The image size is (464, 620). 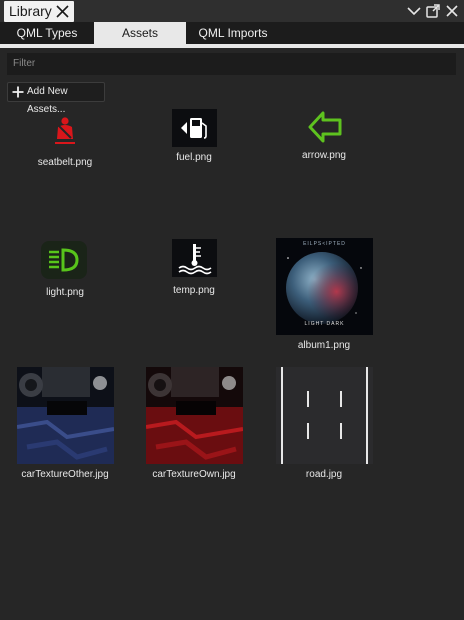 I want to click on asset-label: temp.png, so click(x=194, y=290).